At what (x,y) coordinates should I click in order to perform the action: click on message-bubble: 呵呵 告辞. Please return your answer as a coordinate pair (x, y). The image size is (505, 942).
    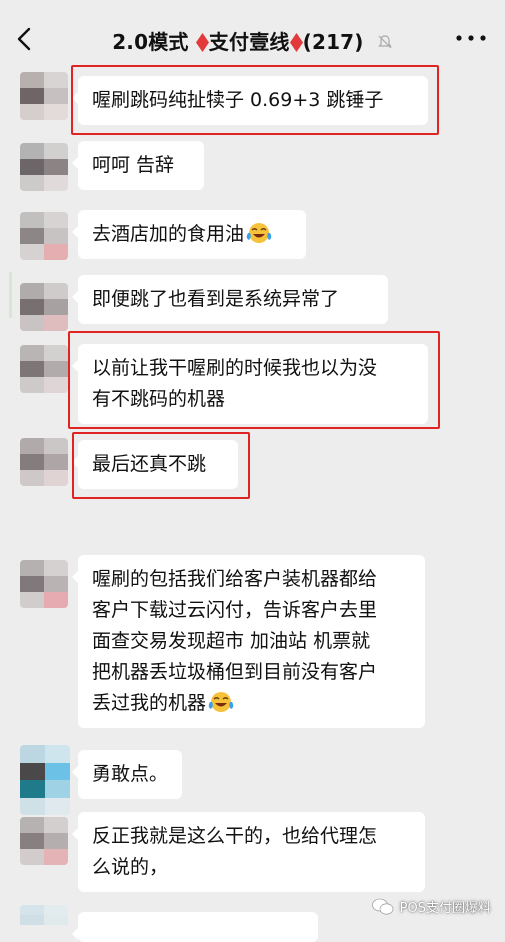
    Looking at the image, I should click on (138, 165).